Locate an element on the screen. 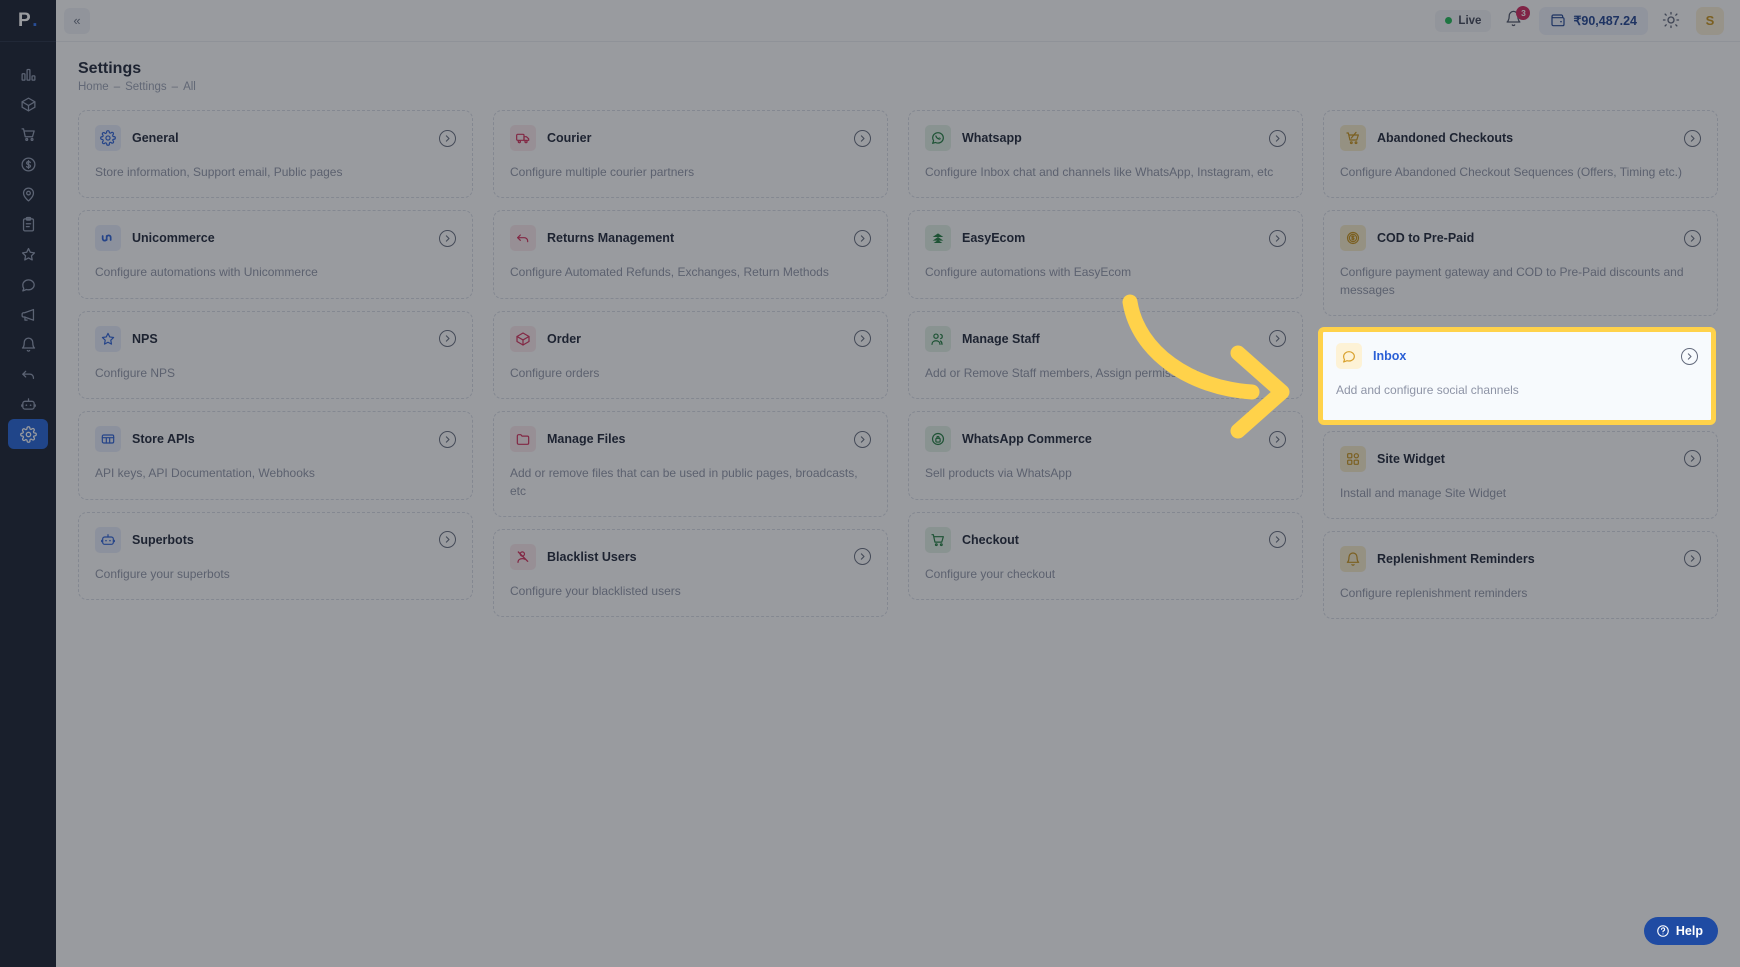 This screenshot has height=967, width=1740. sidebar-item-broadcasts is located at coordinates (28, 314).